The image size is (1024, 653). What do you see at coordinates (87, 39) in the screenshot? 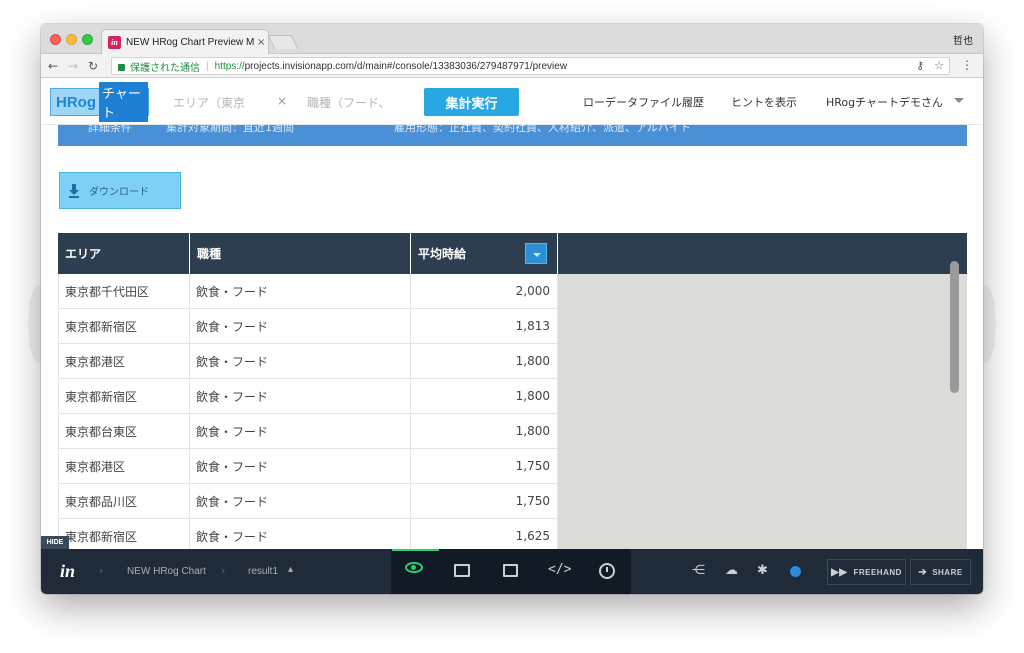
I see `maximize-window-button` at bounding box center [87, 39].